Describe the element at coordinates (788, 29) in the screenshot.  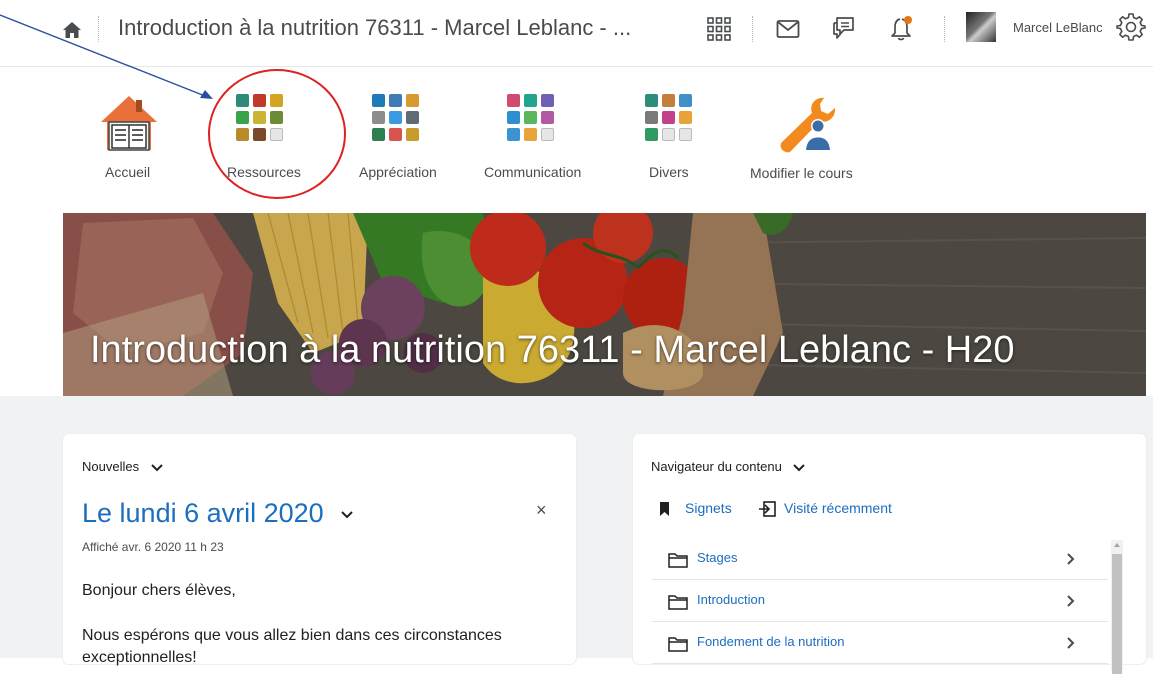
I see `mail-icon` at that location.